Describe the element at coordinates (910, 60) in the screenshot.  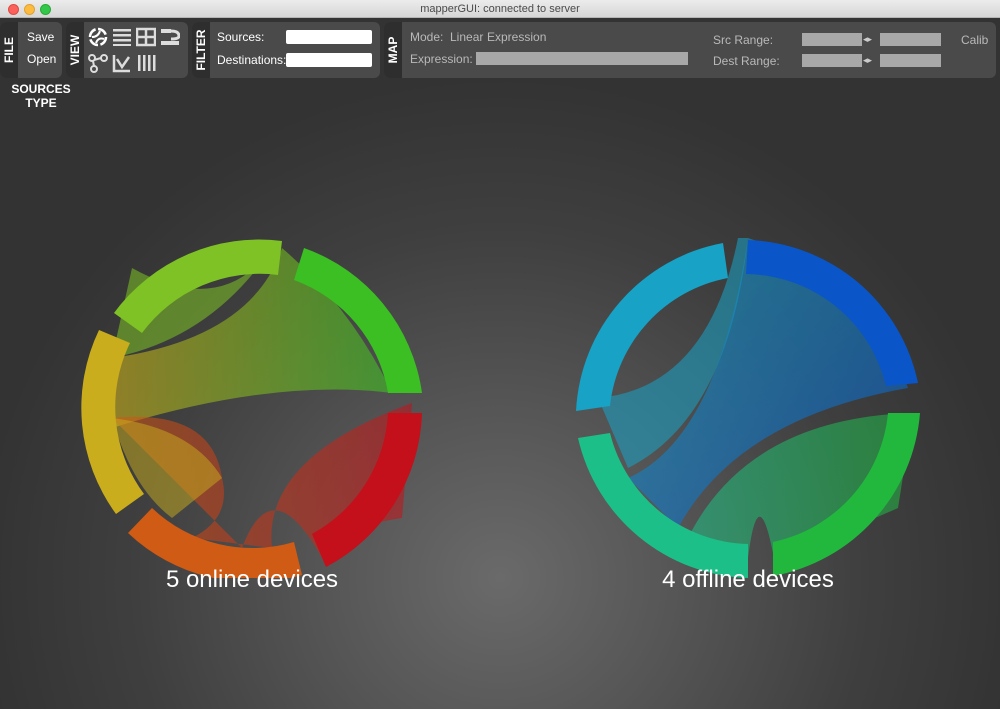
I see `dest-range-max-input` at that location.